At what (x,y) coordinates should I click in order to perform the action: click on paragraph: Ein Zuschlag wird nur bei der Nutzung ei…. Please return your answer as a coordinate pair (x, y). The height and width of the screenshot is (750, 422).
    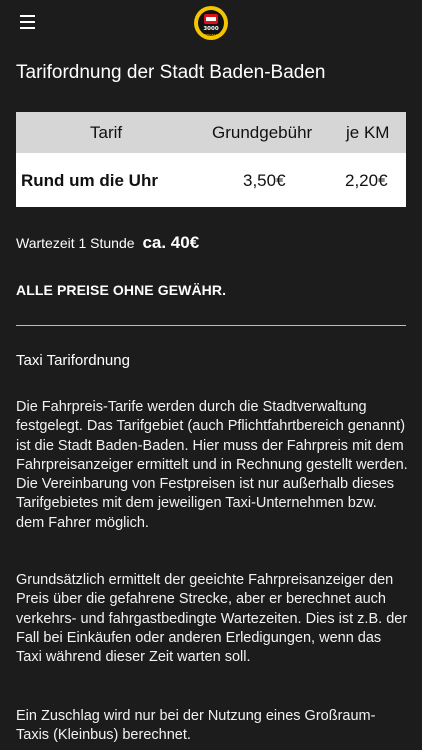
    Looking at the image, I should click on (196, 726).